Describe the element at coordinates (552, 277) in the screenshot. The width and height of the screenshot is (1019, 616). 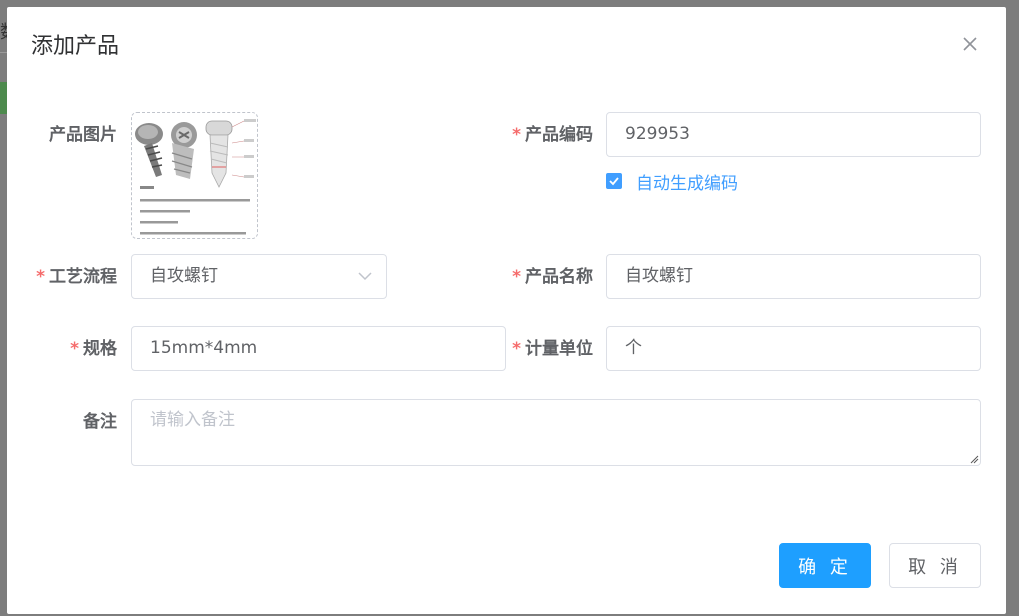
I see `product-name-label: * 产品名称` at that location.